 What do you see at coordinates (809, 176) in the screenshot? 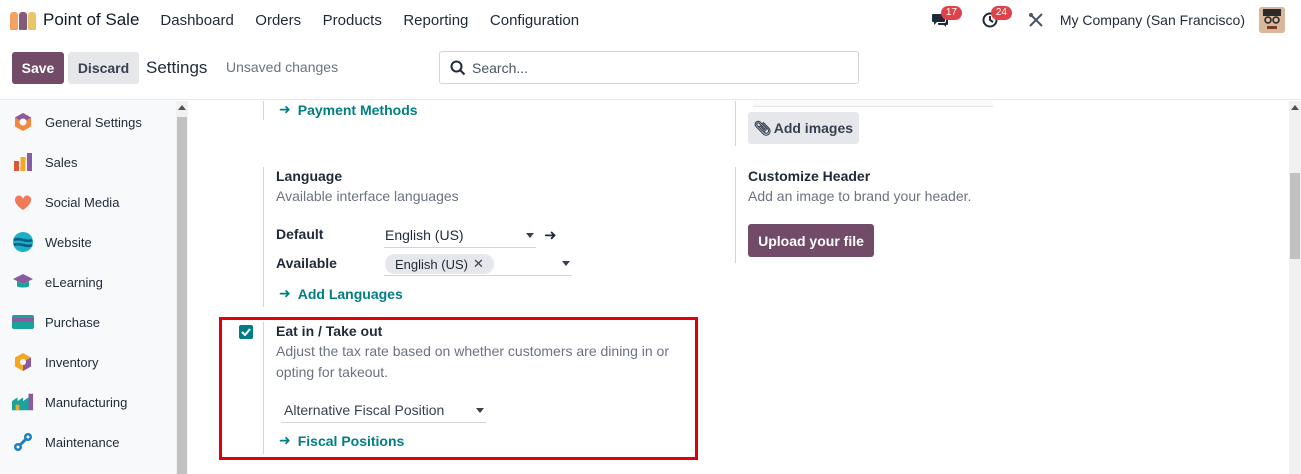
I see `customize-header-title: Customize Header` at bounding box center [809, 176].